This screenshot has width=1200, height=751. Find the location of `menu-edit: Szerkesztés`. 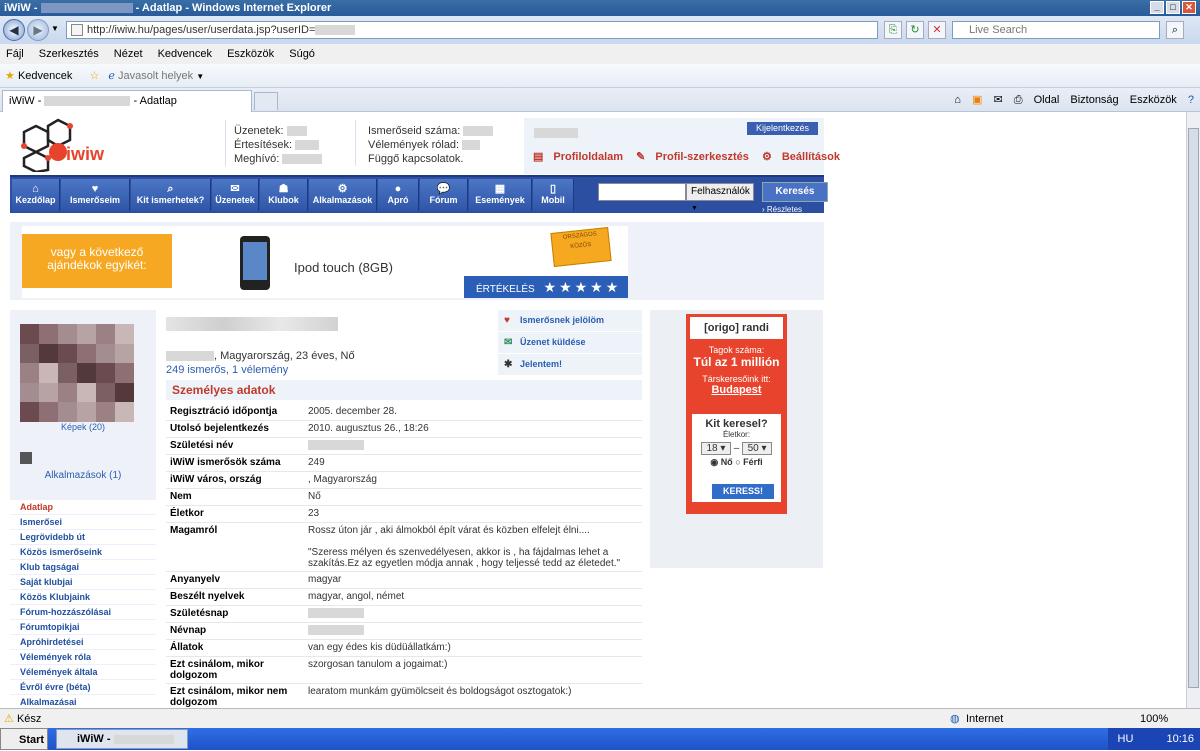

menu-edit: Szerkesztés is located at coordinates (69, 54).